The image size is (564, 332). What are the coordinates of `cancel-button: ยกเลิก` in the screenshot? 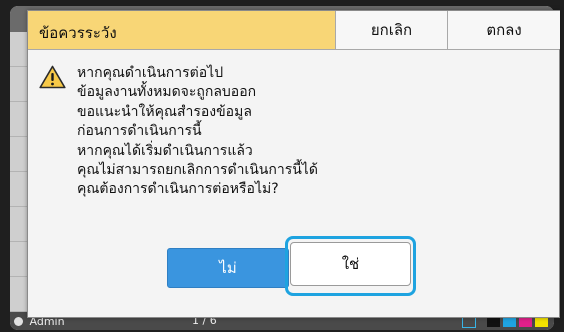 It's located at (391, 30).